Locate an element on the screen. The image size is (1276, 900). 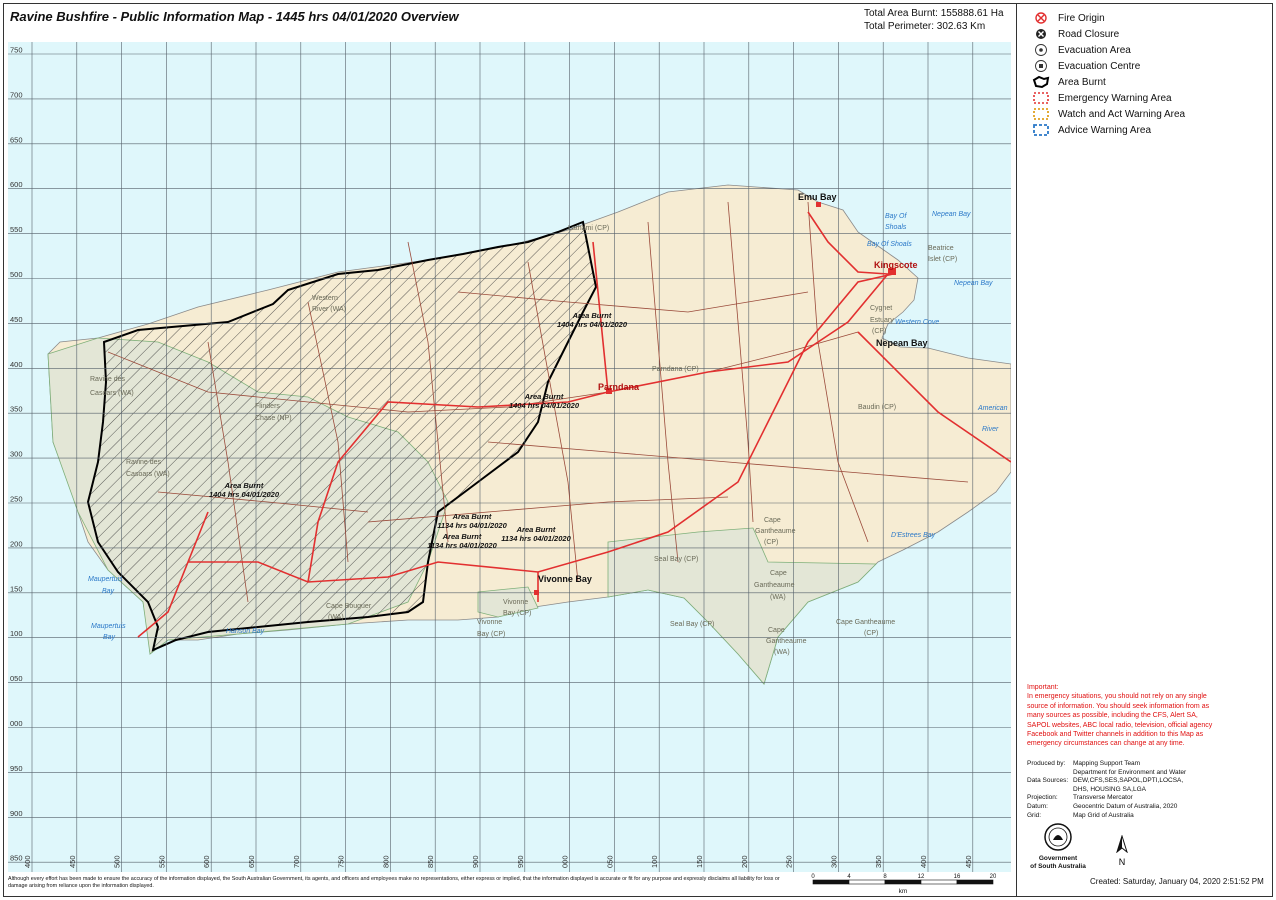
x-tick-label: 400 is located at coordinates (27, 861).